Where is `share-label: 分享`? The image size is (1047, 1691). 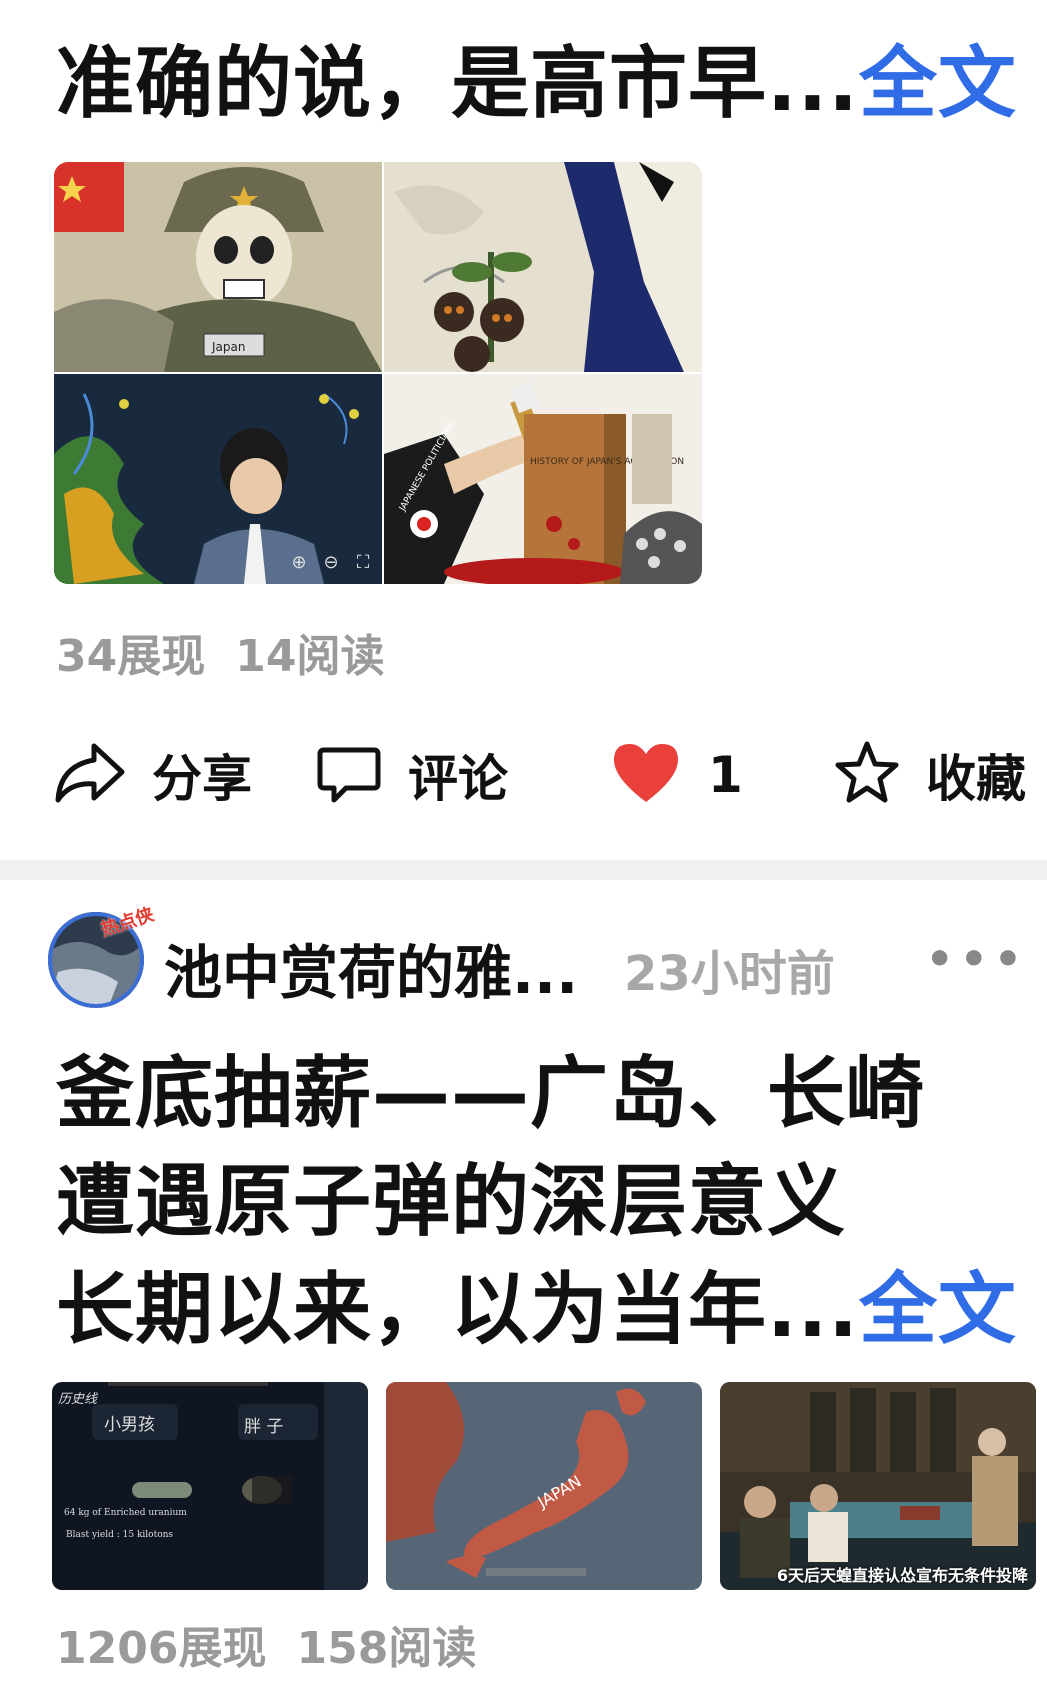 share-label: 分享 is located at coordinates (202, 779).